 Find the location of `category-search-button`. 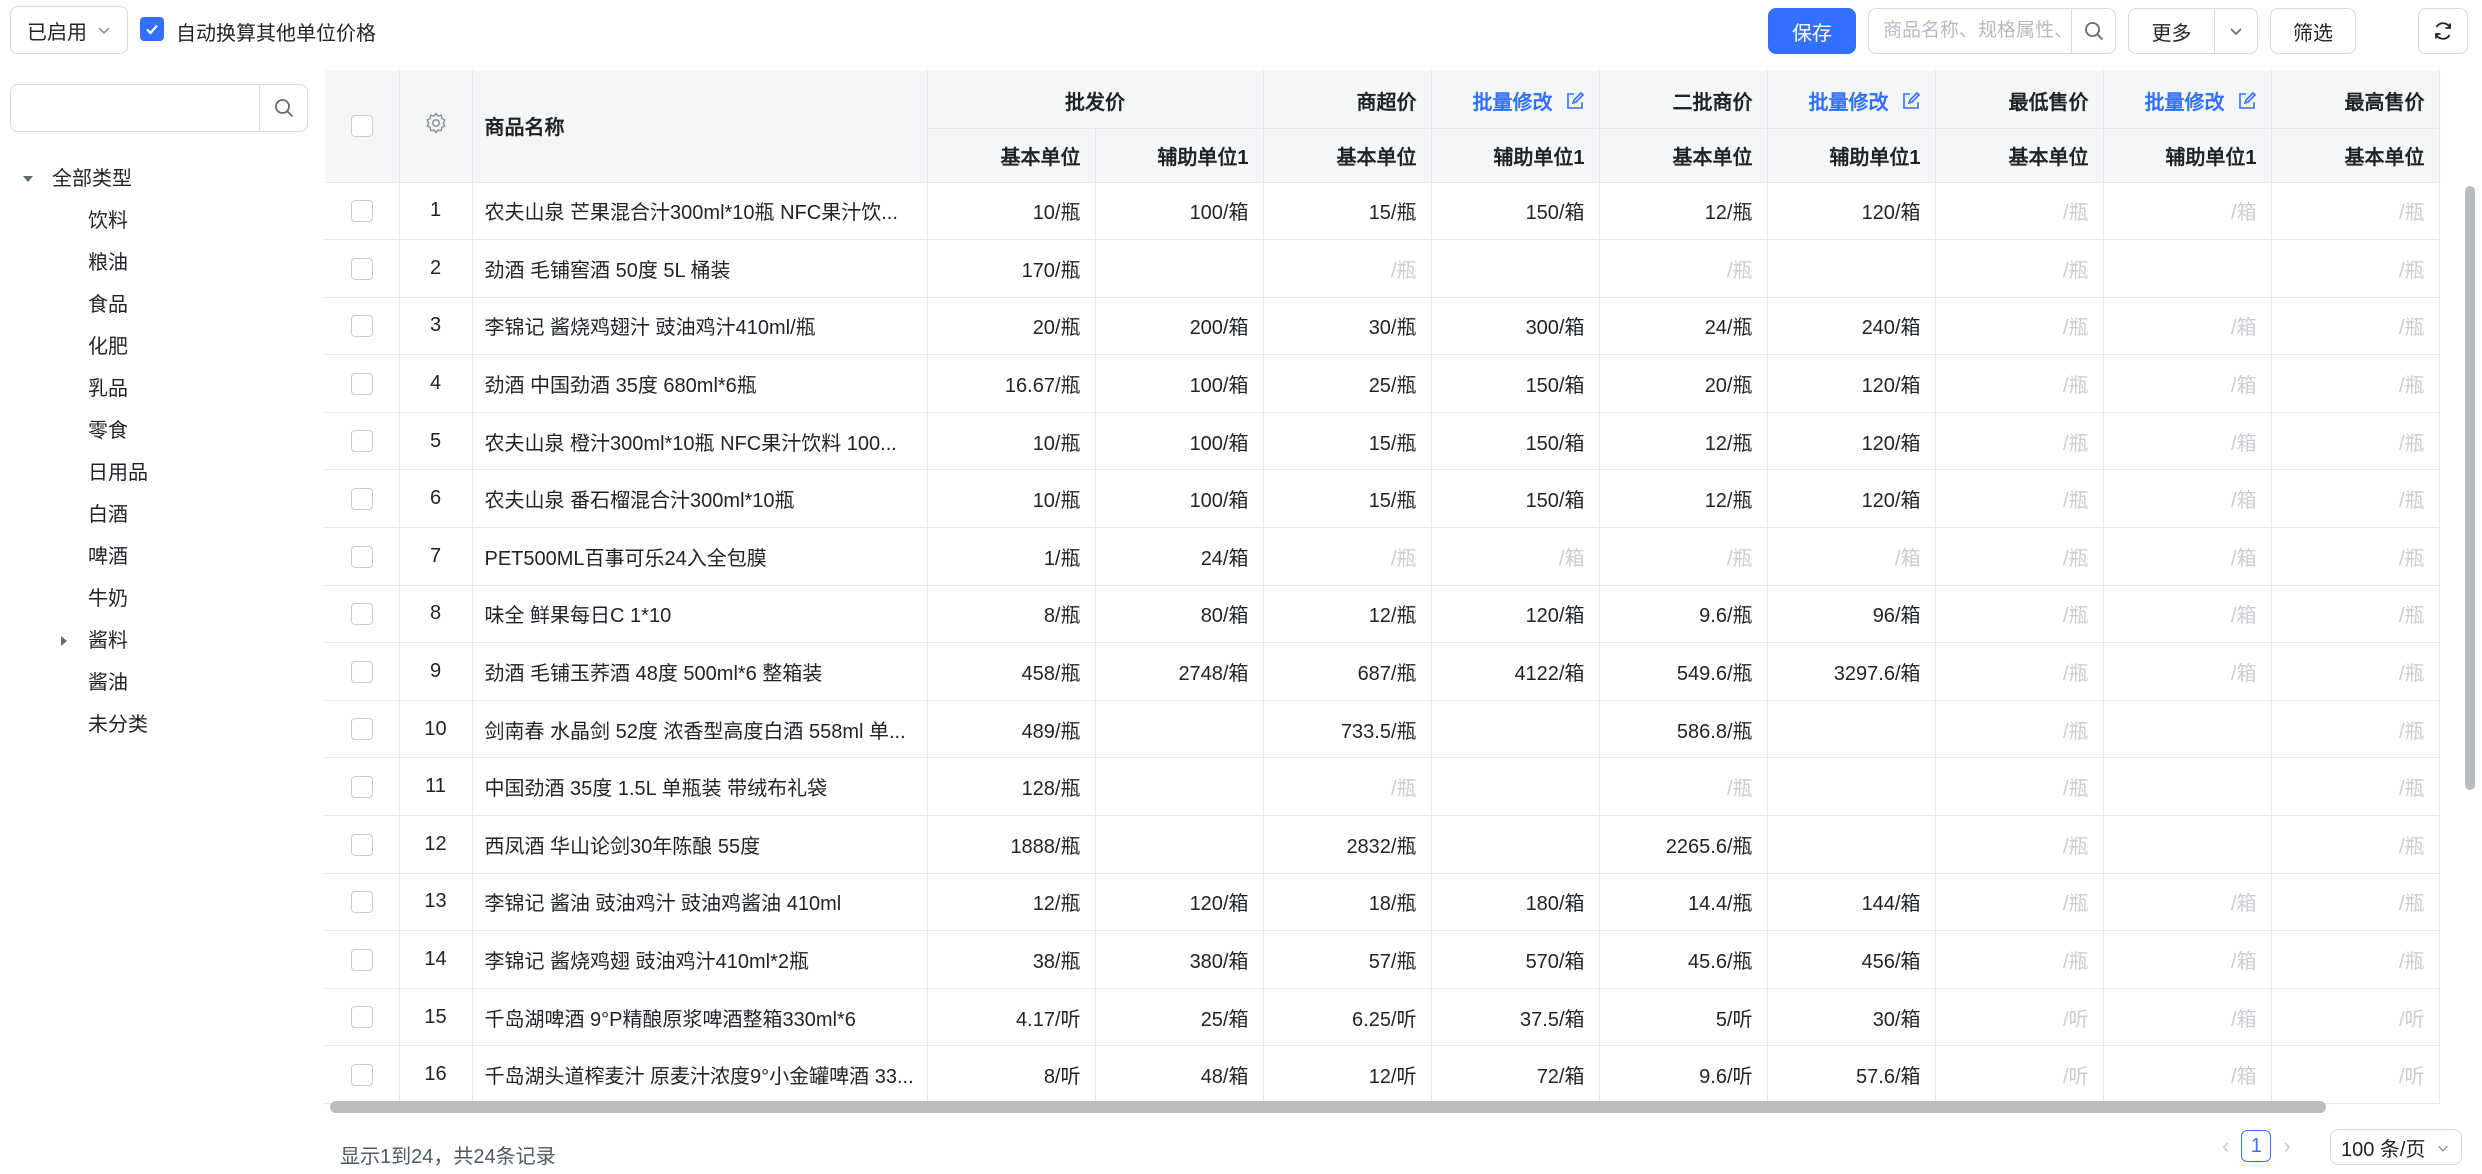

category-search-button is located at coordinates (283, 108).